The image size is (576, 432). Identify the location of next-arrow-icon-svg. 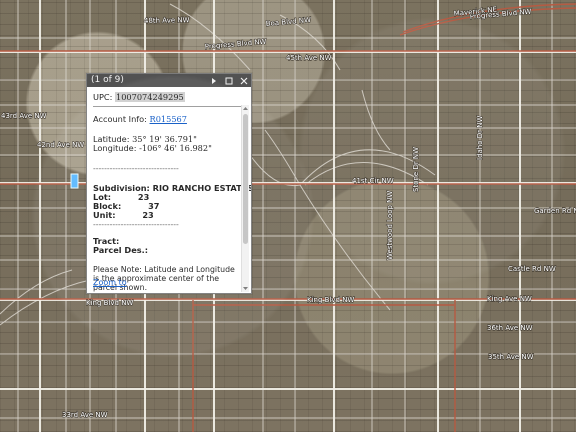
(213, 80).